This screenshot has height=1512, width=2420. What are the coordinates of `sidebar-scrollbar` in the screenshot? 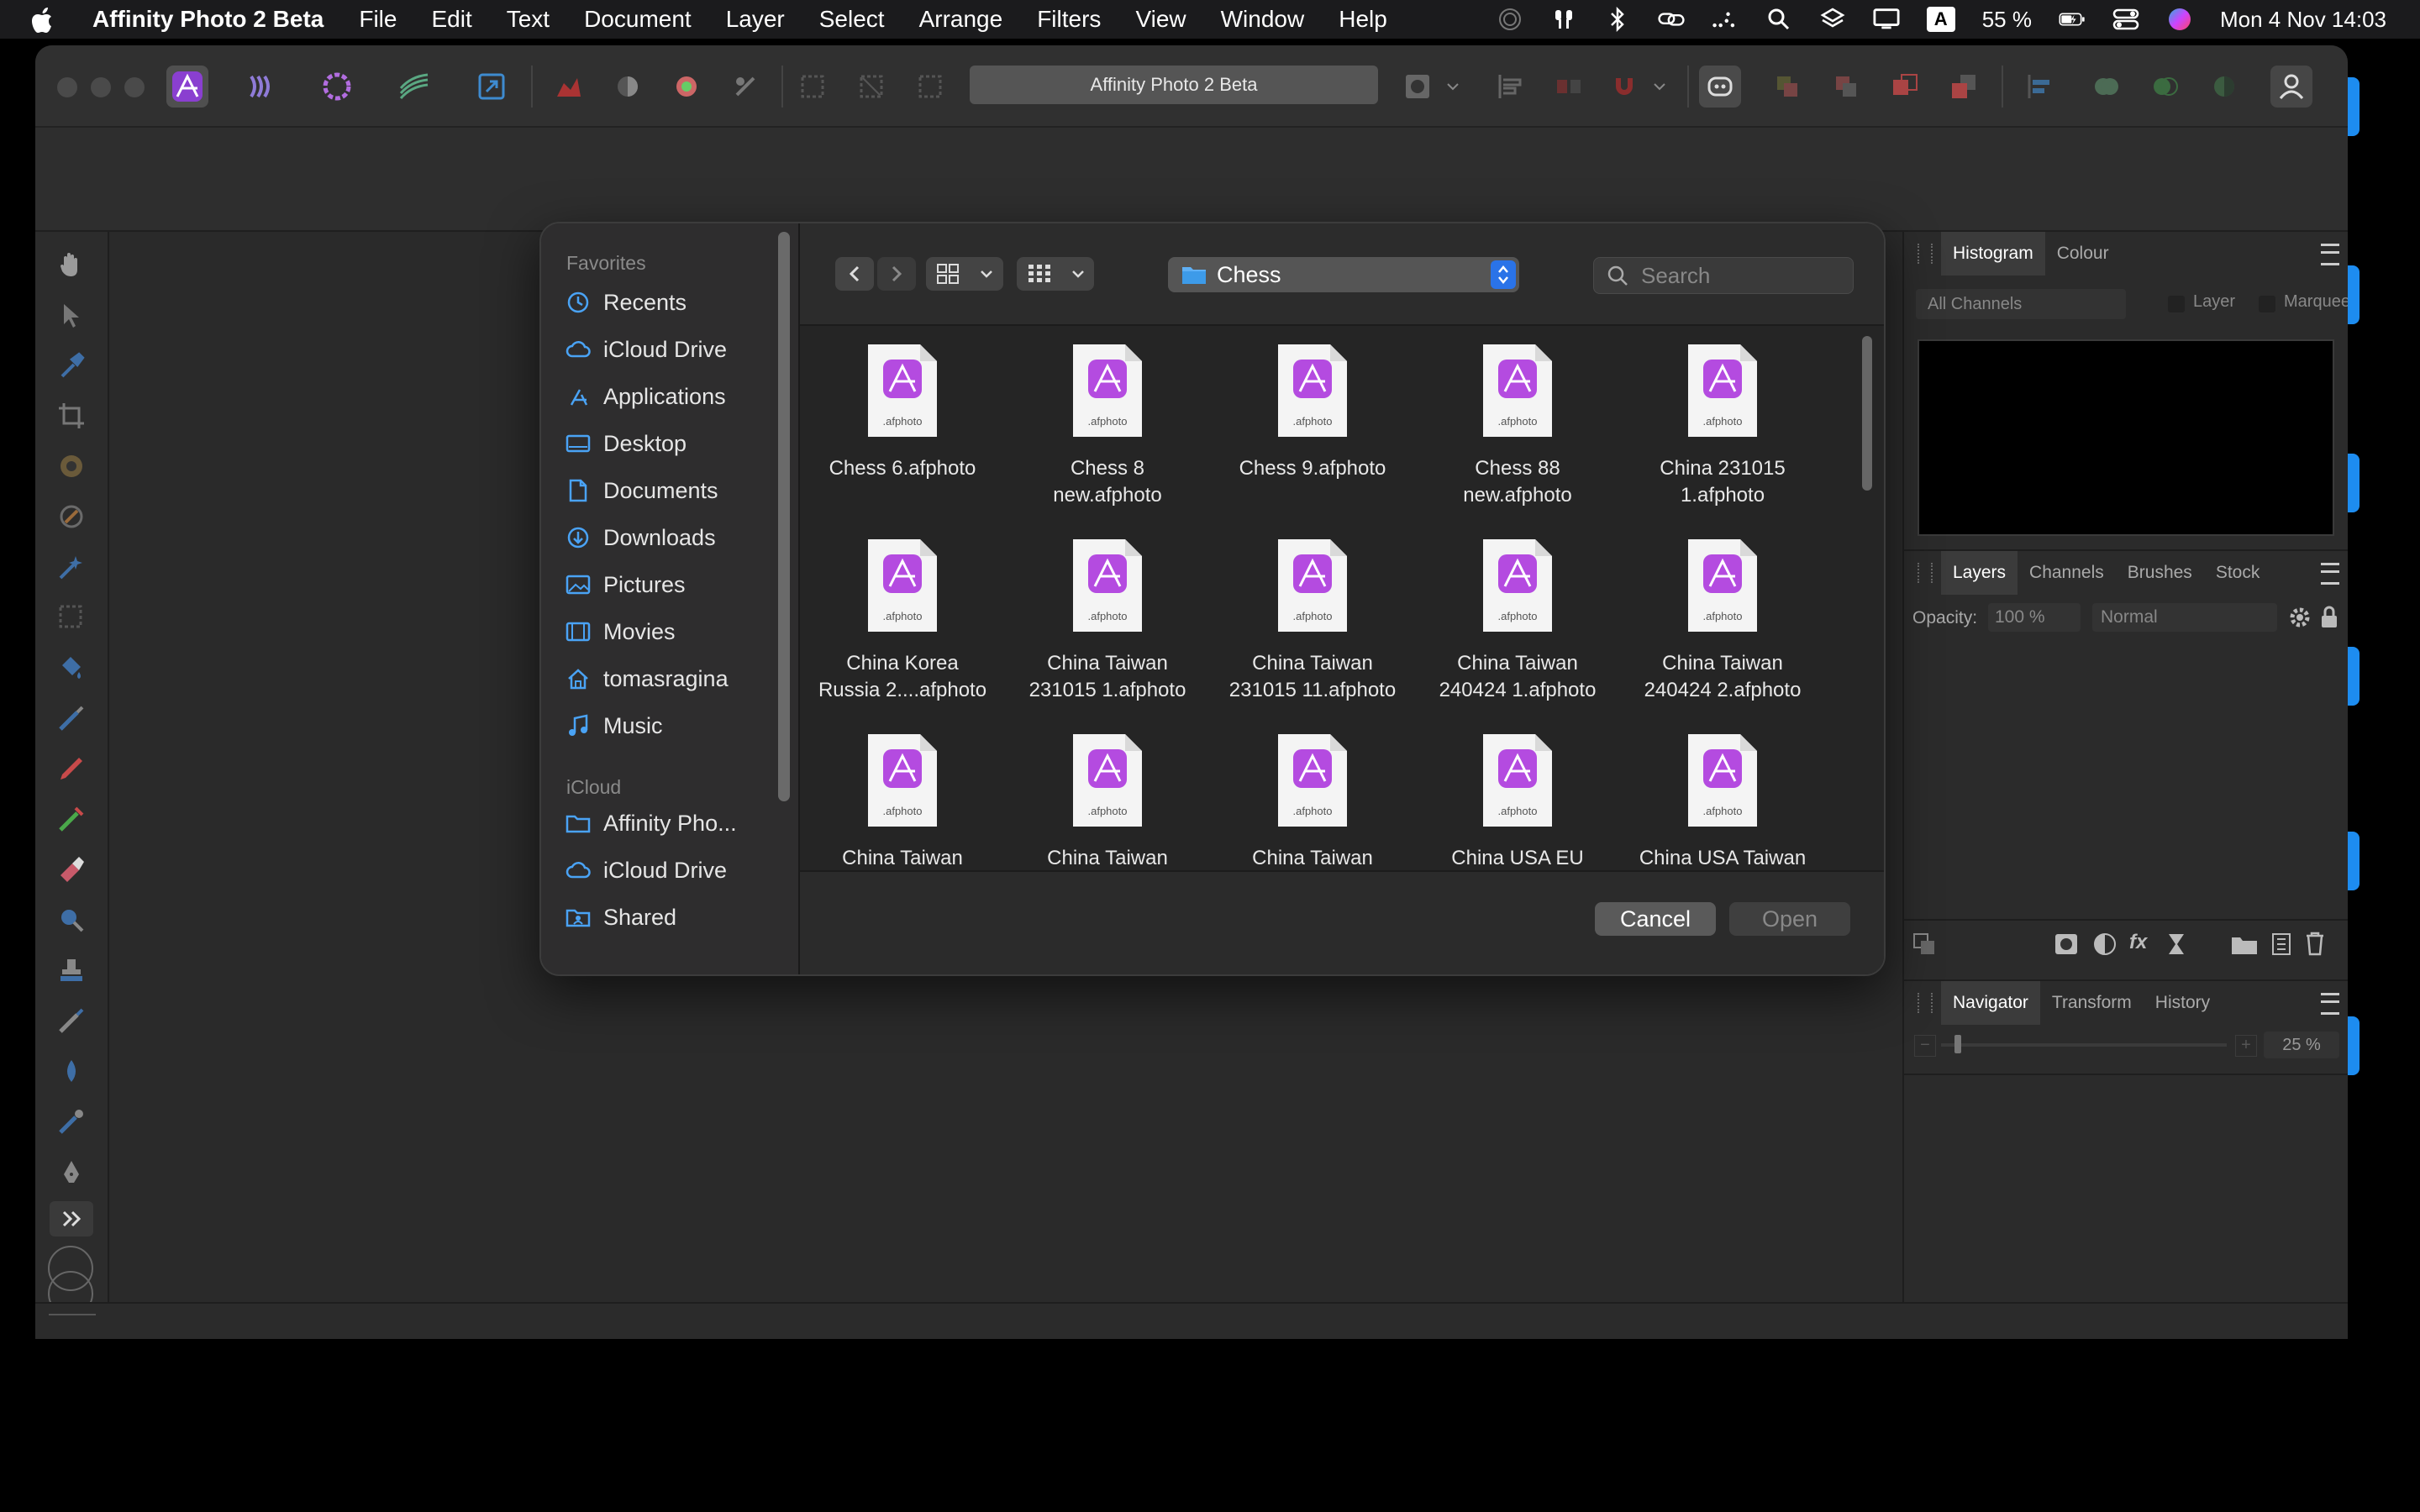 It's located at (784, 516).